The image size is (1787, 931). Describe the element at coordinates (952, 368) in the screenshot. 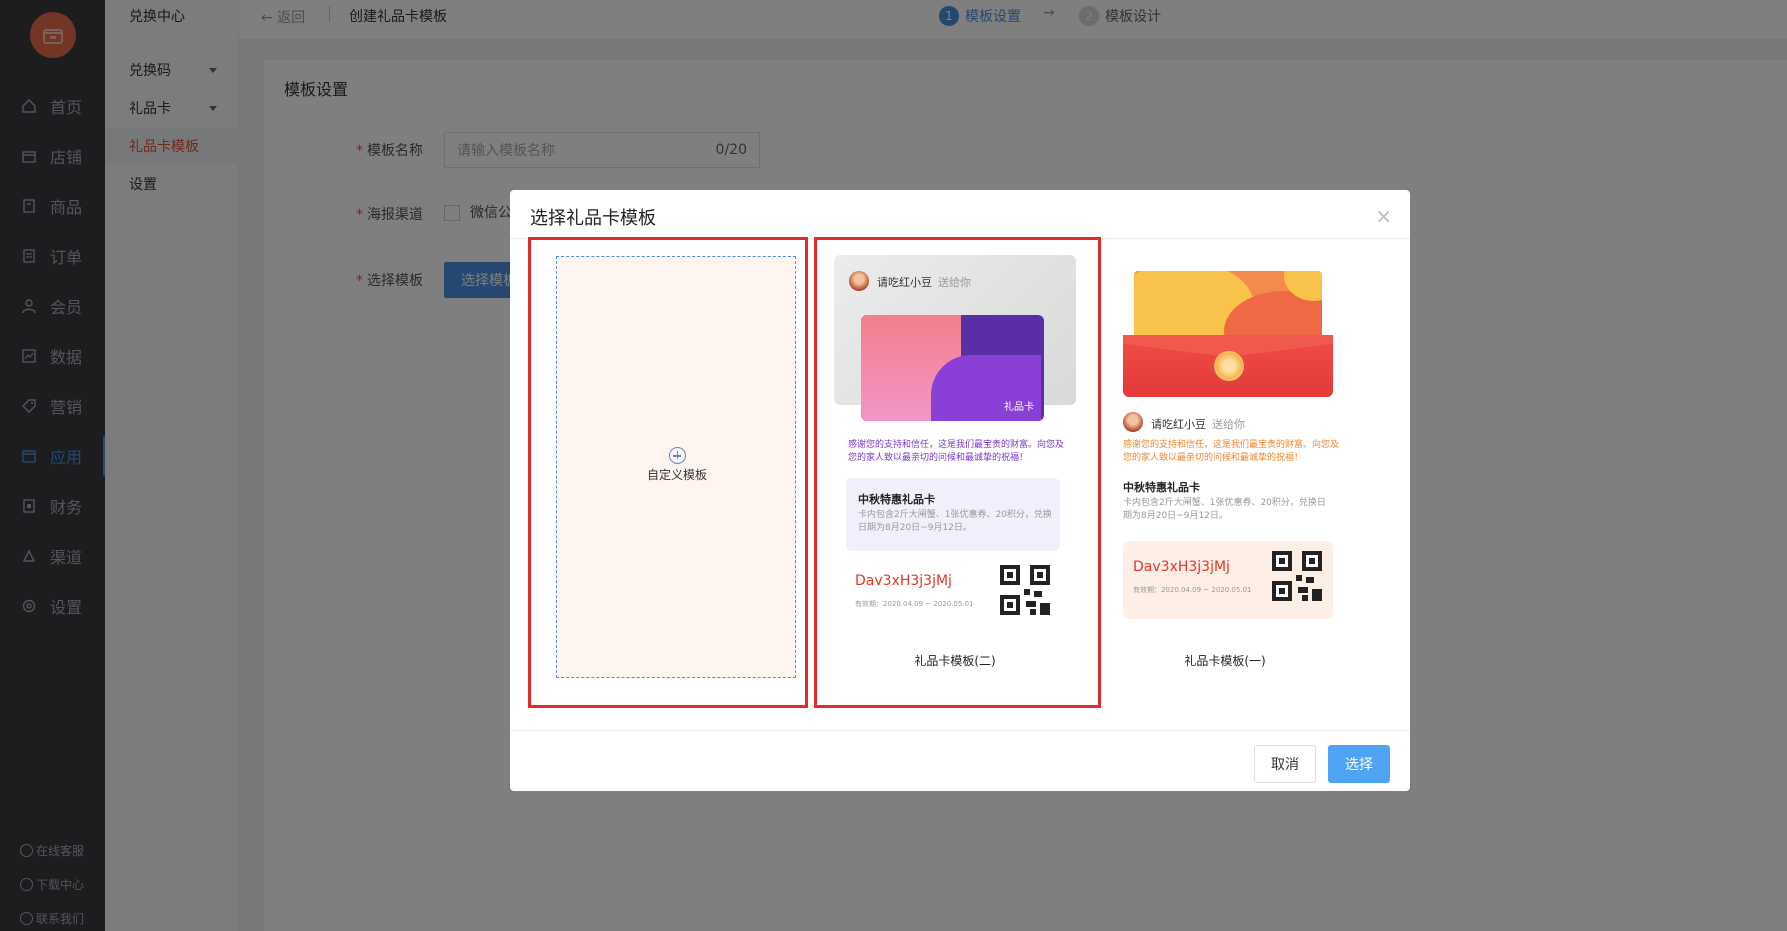

I see `gift-card-graphic: 礼品卡` at that location.